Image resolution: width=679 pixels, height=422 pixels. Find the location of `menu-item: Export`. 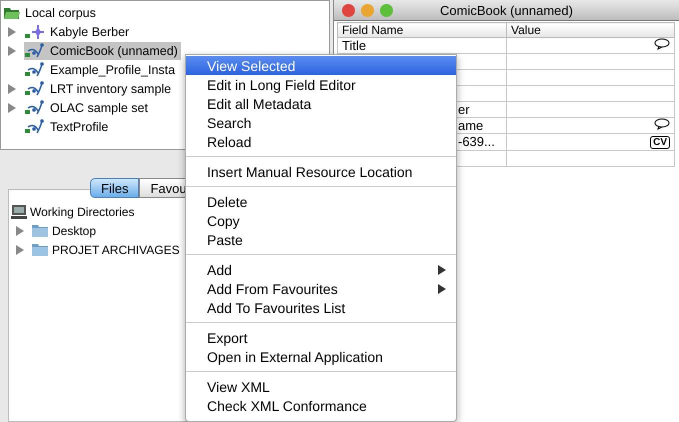

menu-item: Export is located at coordinates (321, 337).